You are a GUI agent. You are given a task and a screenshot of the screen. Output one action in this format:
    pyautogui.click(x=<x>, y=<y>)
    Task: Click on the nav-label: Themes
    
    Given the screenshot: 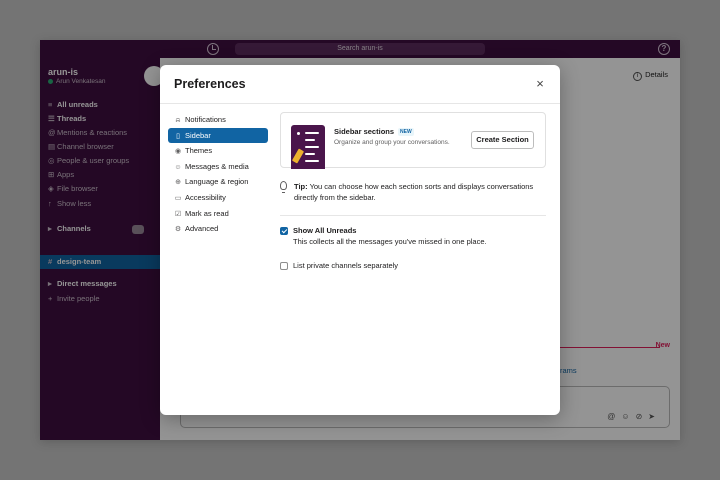 What is the action you would take?
    pyautogui.click(x=199, y=151)
    